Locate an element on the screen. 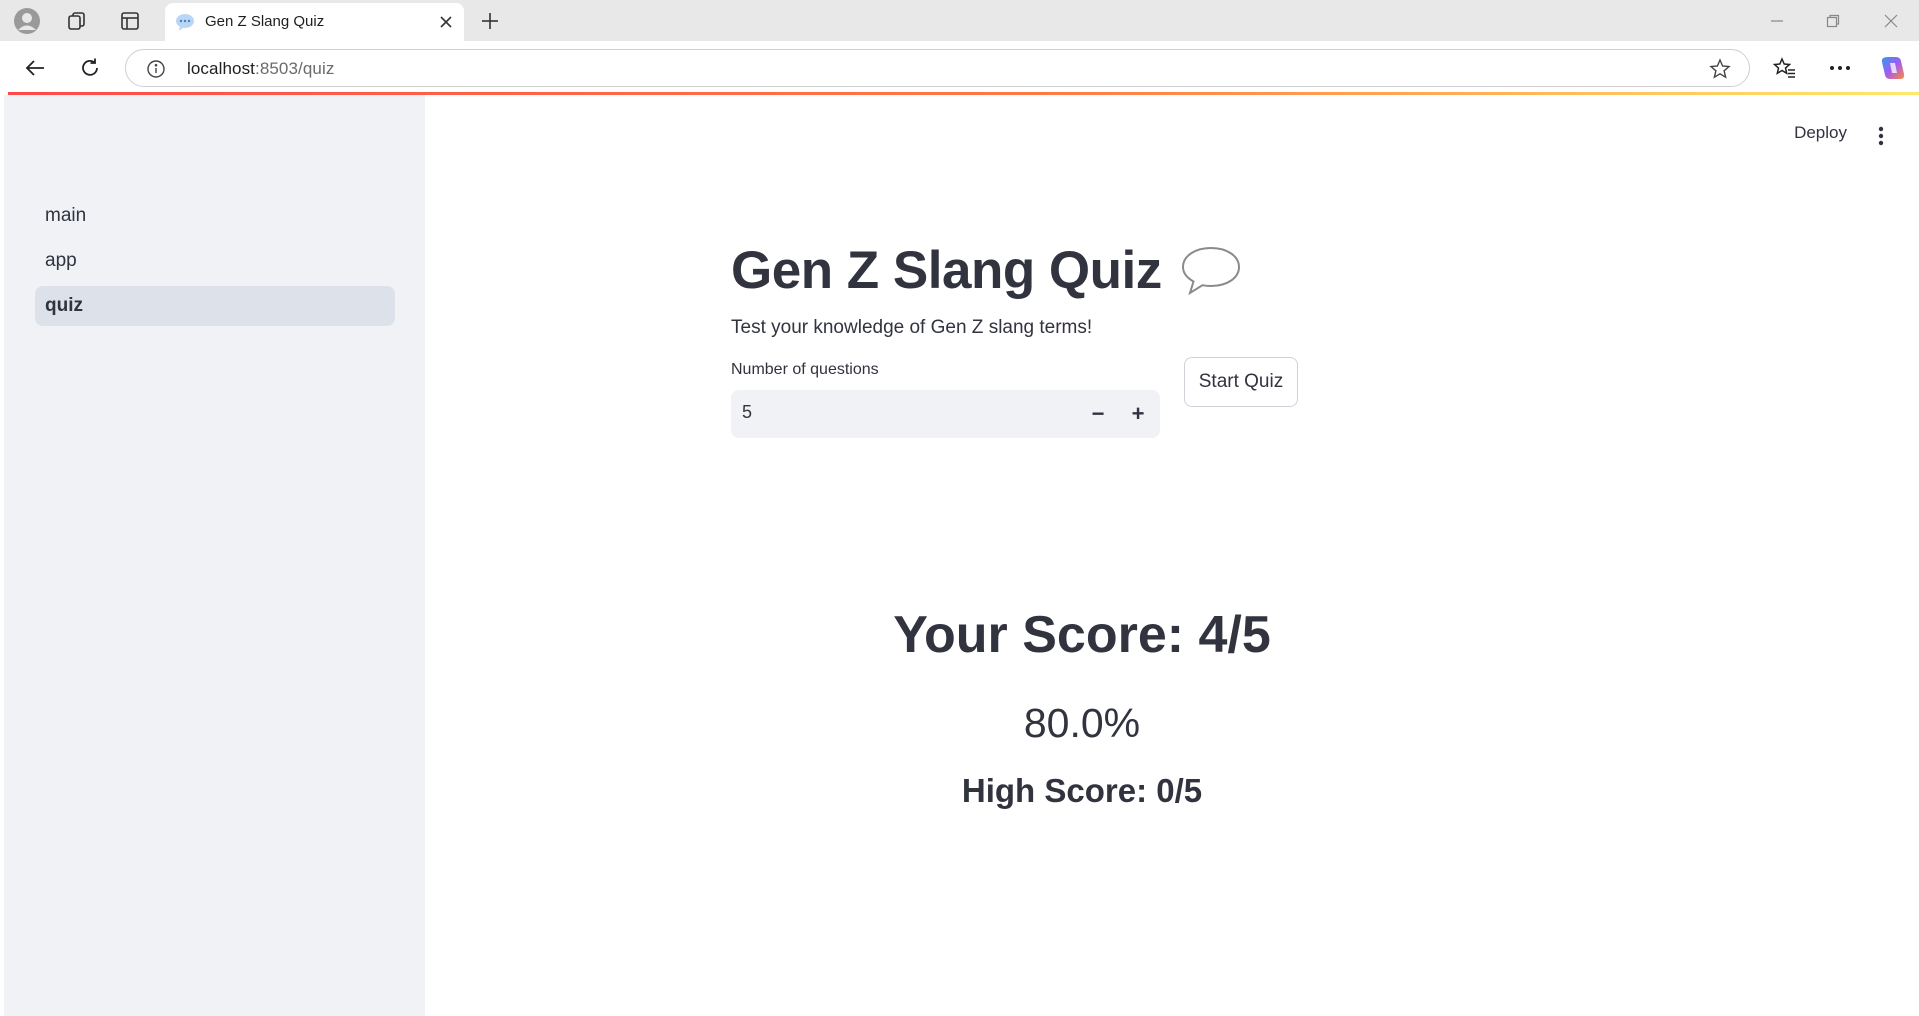 The height and width of the screenshot is (1016, 1919). url-text: localhost:8503/quiz is located at coordinates (260, 69).